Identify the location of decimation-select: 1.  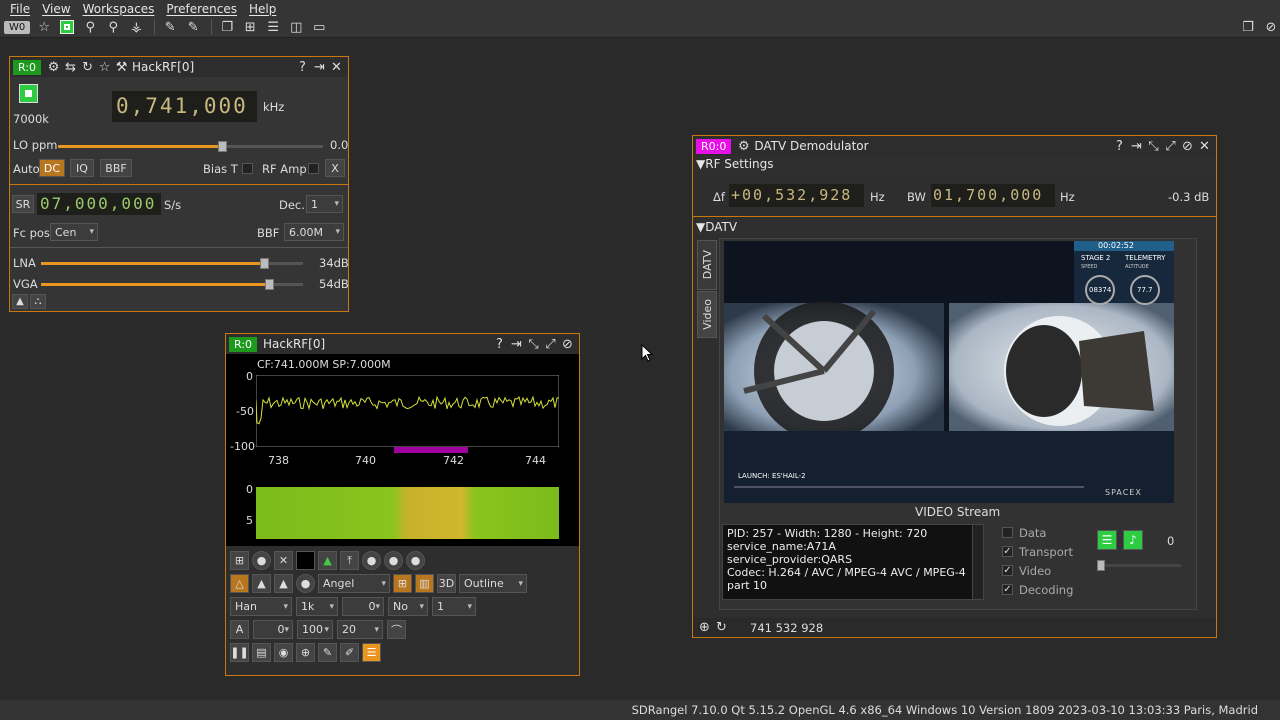
(324, 204).